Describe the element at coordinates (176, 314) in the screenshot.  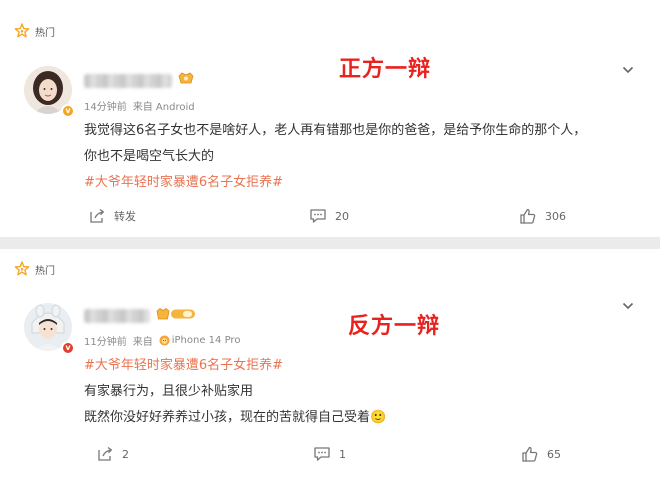
I see `vip-level-badge-icon` at that location.